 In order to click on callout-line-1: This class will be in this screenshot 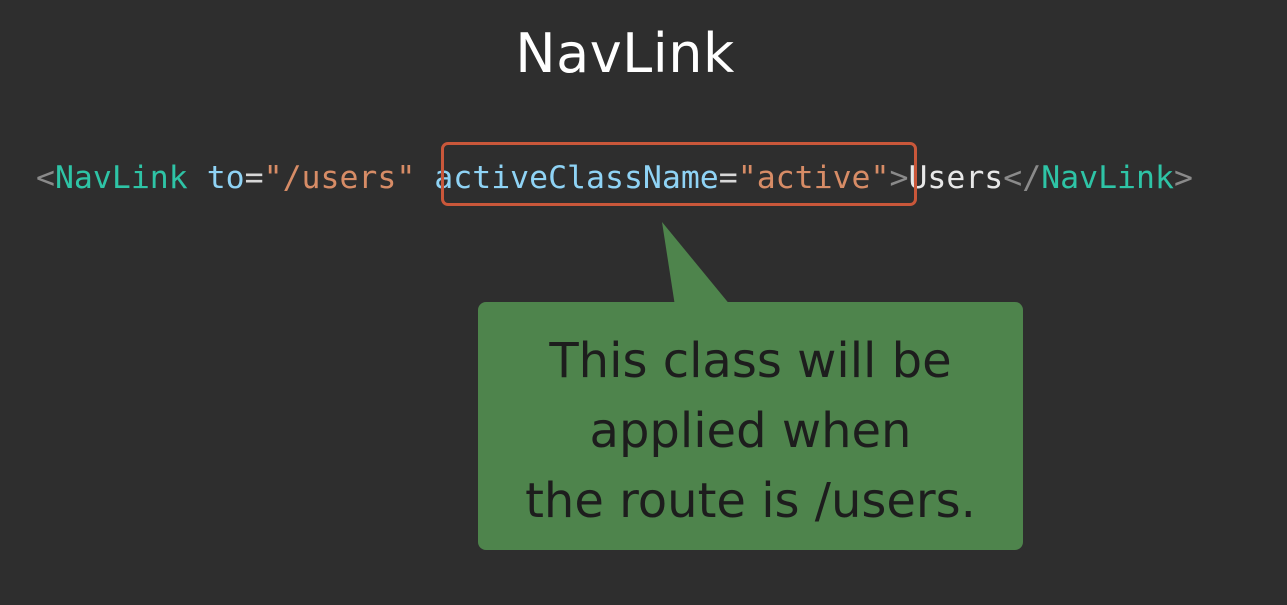, I will do `click(750, 361)`.